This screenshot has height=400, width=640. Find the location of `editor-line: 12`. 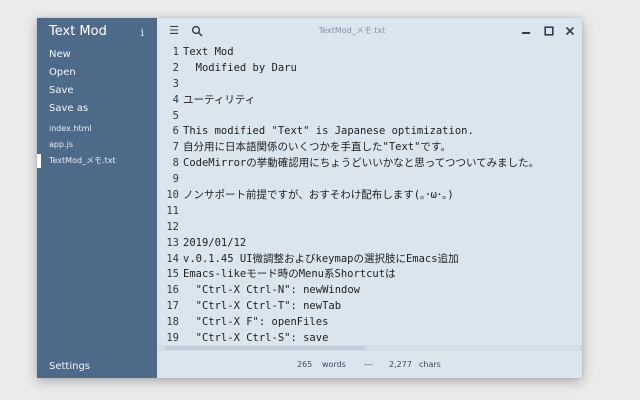

editor-line: 12 is located at coordinates (369, 228).